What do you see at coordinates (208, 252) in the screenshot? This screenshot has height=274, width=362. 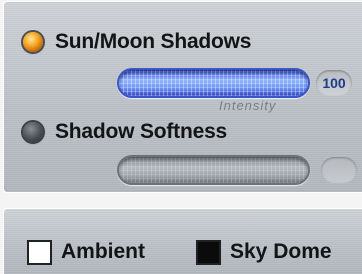 I see `sky-dome-checkbox` at bounding box center [208, 252].